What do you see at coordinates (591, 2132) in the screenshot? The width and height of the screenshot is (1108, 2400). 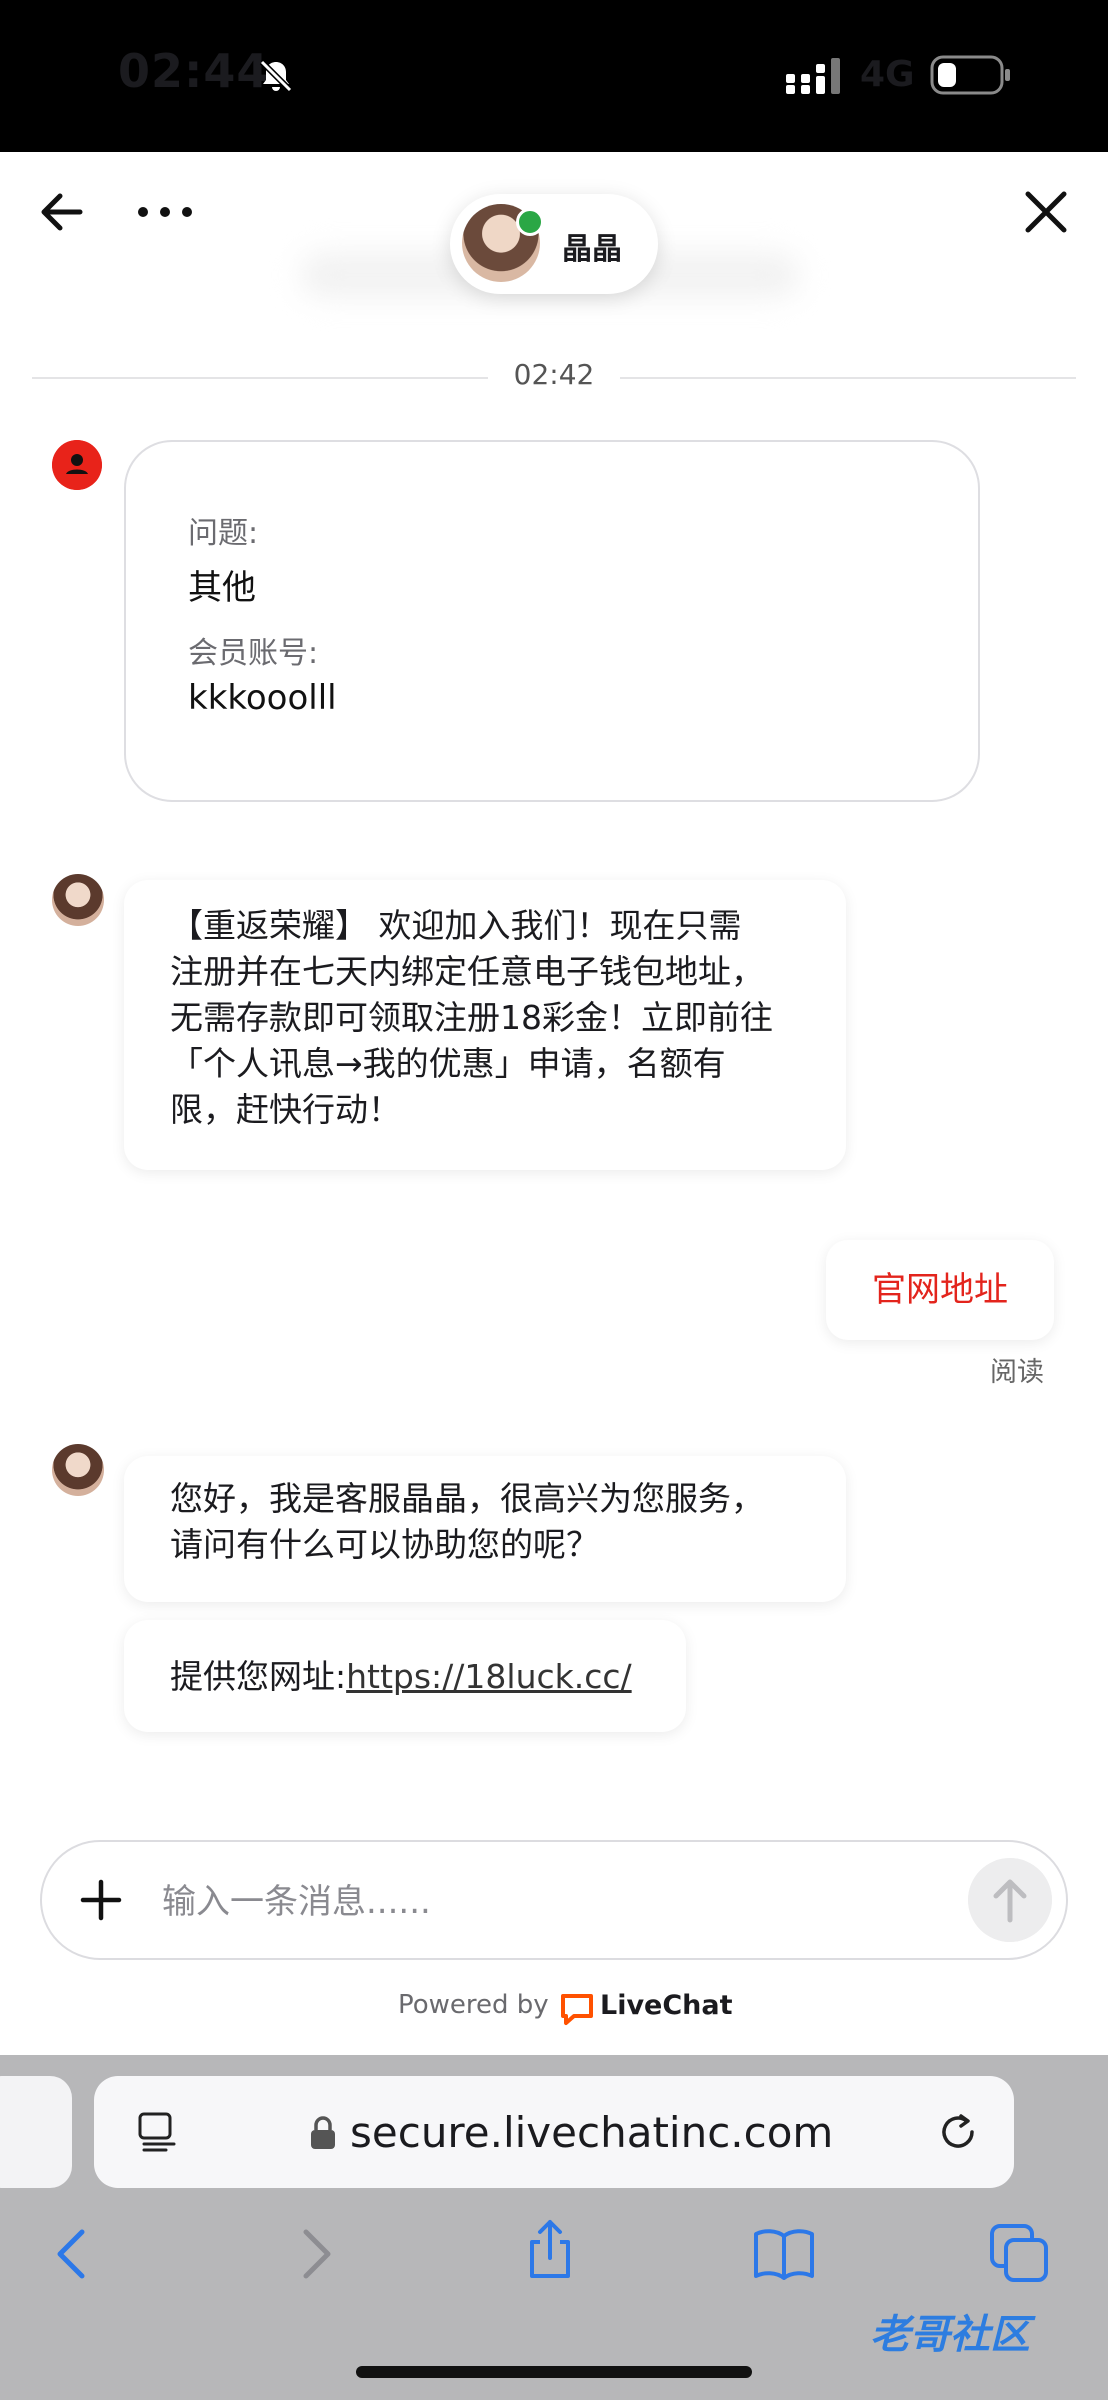 I see `url-text: secure.livechatinc.com` at bounding box center [591, 2132].